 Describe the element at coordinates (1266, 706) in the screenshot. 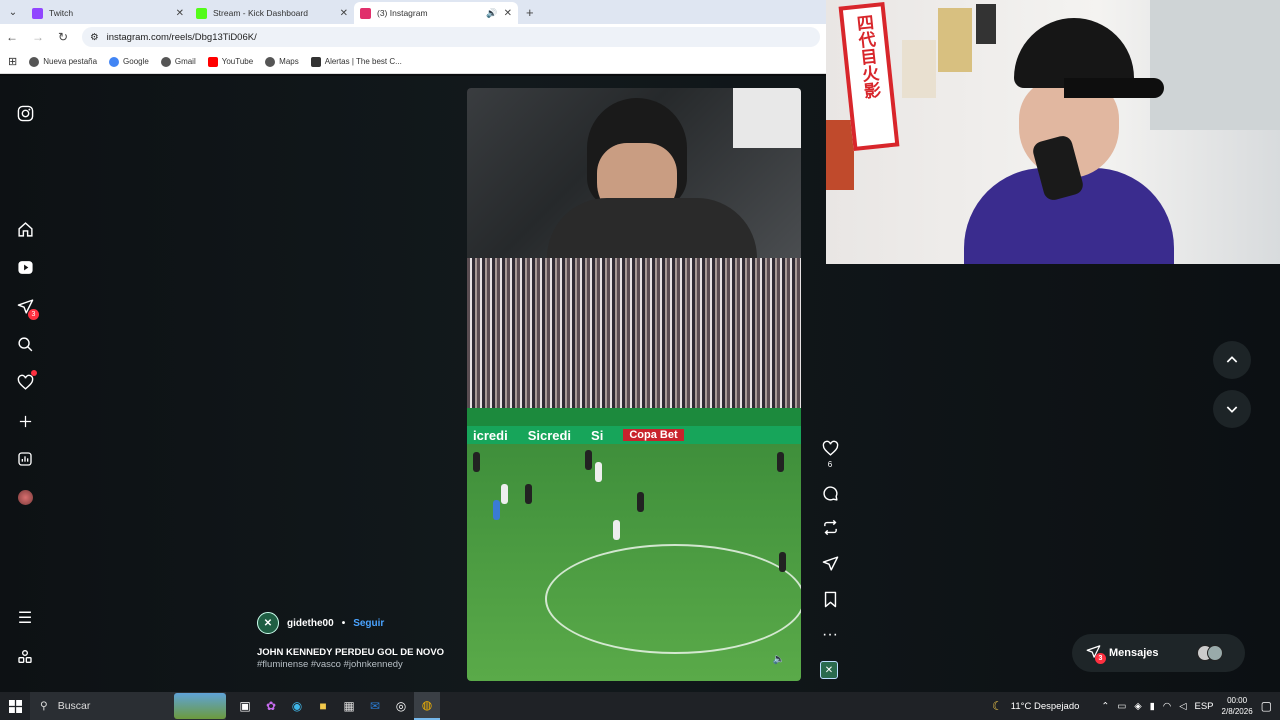

I see `notifications-icon: ▢` at that location.